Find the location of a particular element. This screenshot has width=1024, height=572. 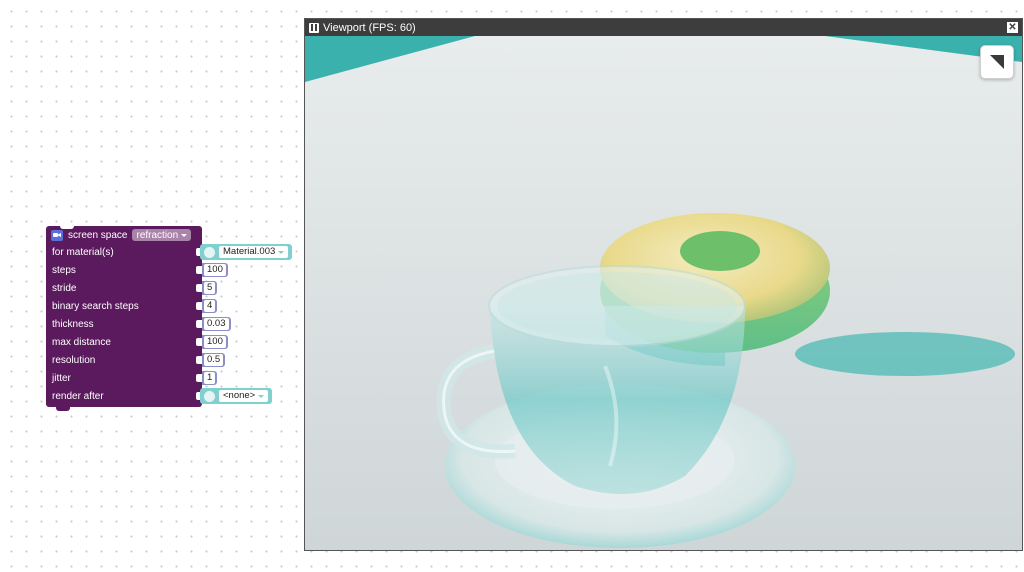

pause-icon is located at coordinates (314, 27).